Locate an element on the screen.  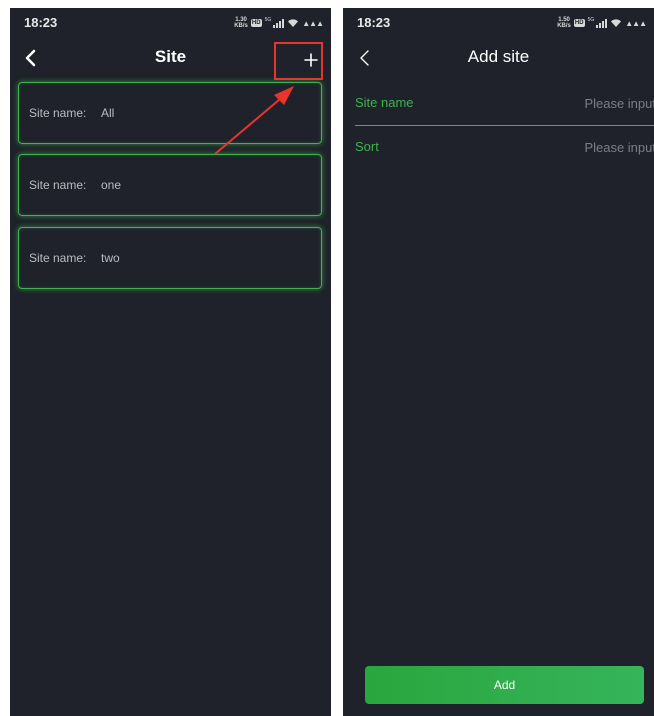
status-icons: 1.30 KB/s HD 5G ▲▲▲ is located at coordinates (279, 23).